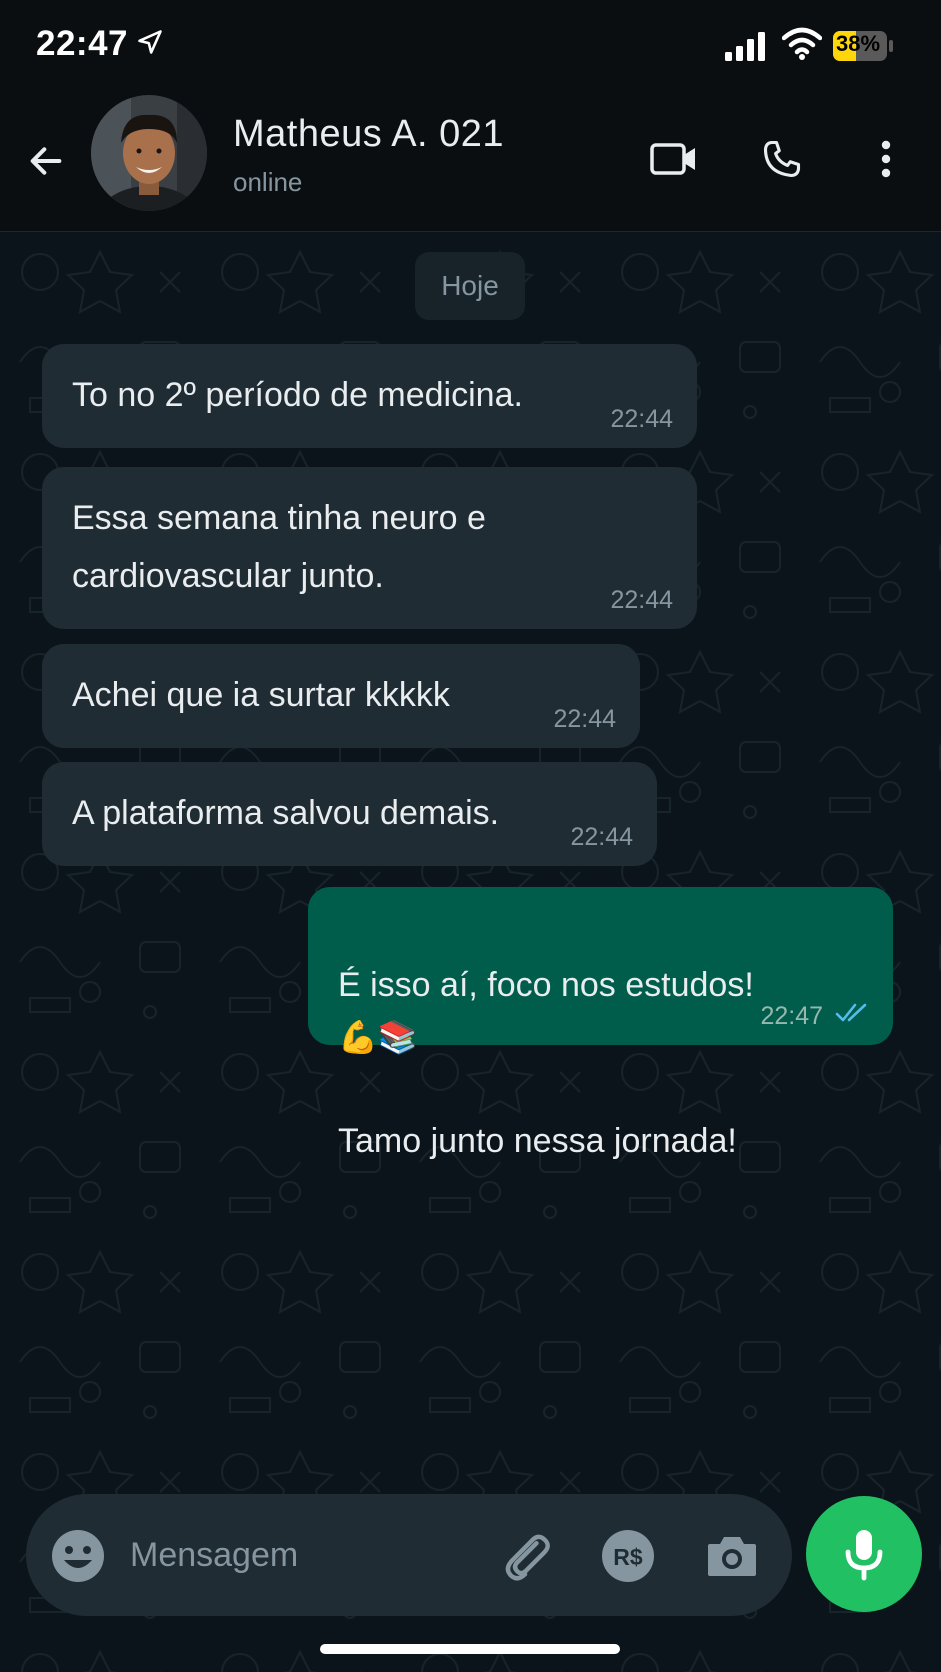 Image resolution: width=941 pixels, height=1672 pixels. I want to click on wifi-icon, so click(802, 43).